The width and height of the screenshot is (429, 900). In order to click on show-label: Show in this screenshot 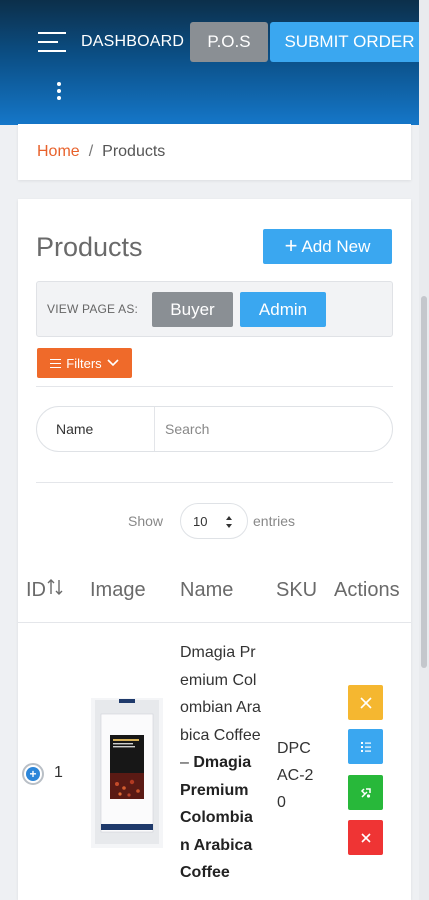, I will do `click(146, 521)`.